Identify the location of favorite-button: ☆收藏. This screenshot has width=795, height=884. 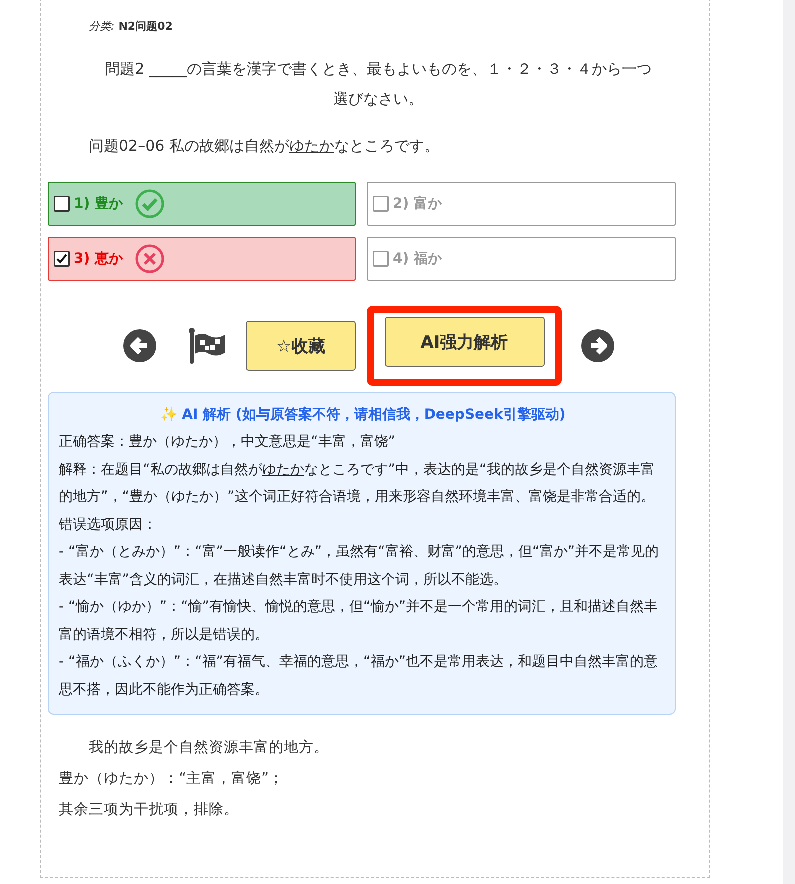
(301, 346).